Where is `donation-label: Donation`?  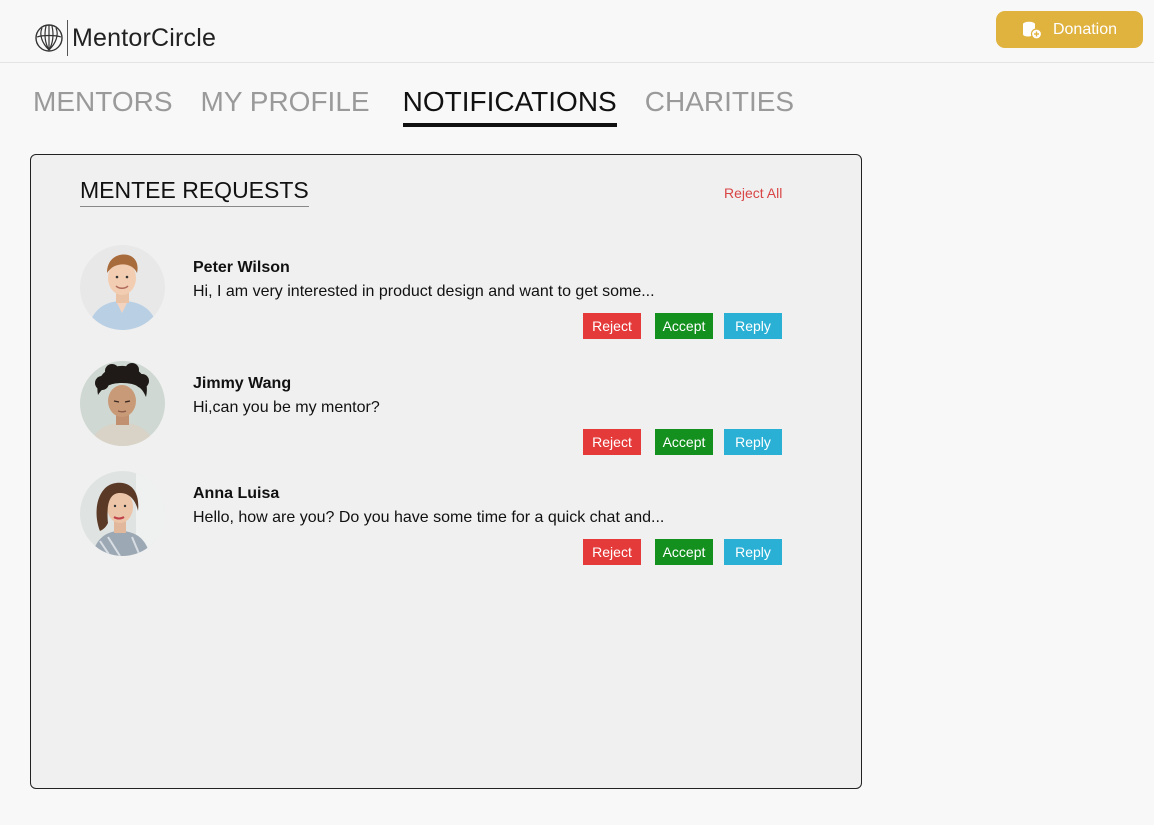
donation-label: Donation is located at coordinates (1085, 29).